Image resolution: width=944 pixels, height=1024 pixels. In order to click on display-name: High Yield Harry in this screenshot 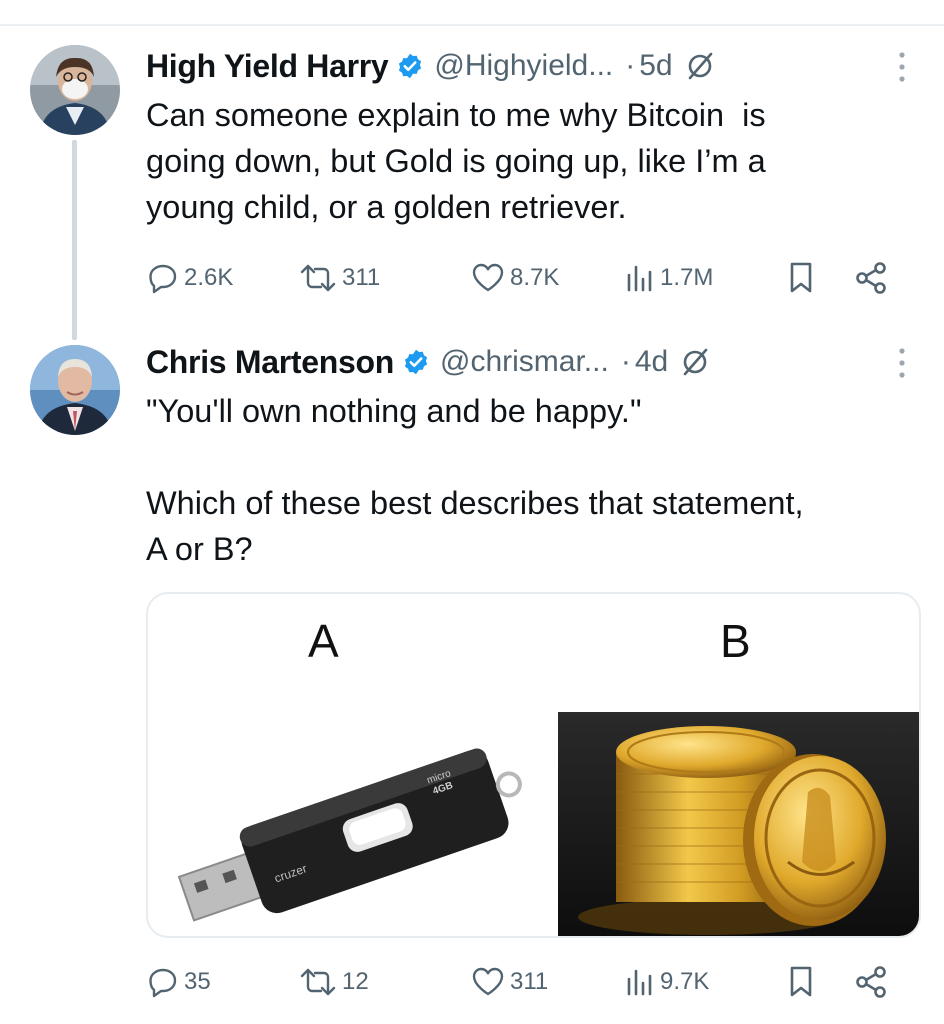, I will do `click(267, 66)`.